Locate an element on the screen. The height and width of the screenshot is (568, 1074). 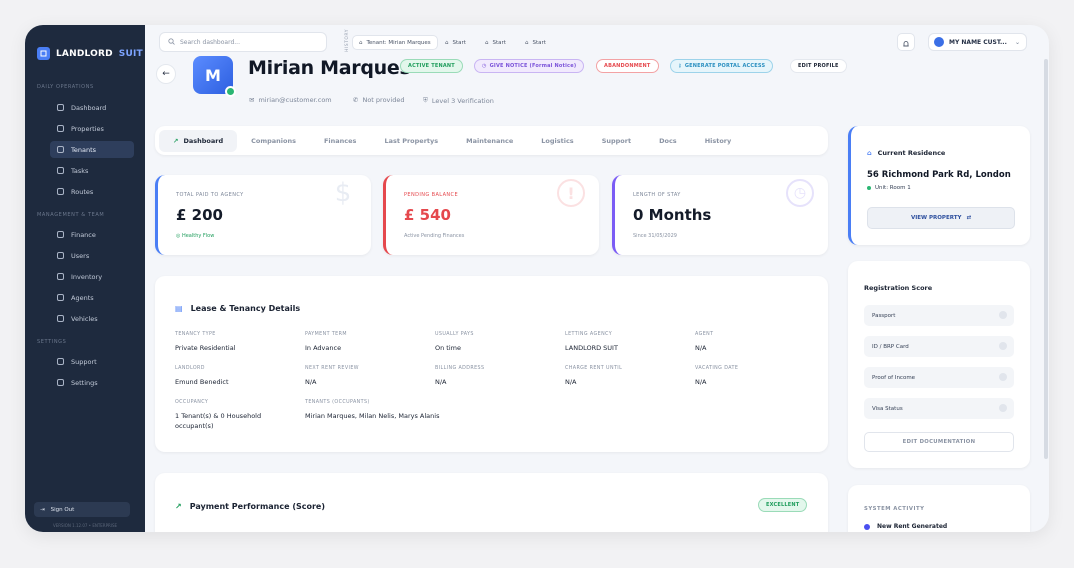
tab-last-propertys: Last Propertys is located at coordinates (411, 141).